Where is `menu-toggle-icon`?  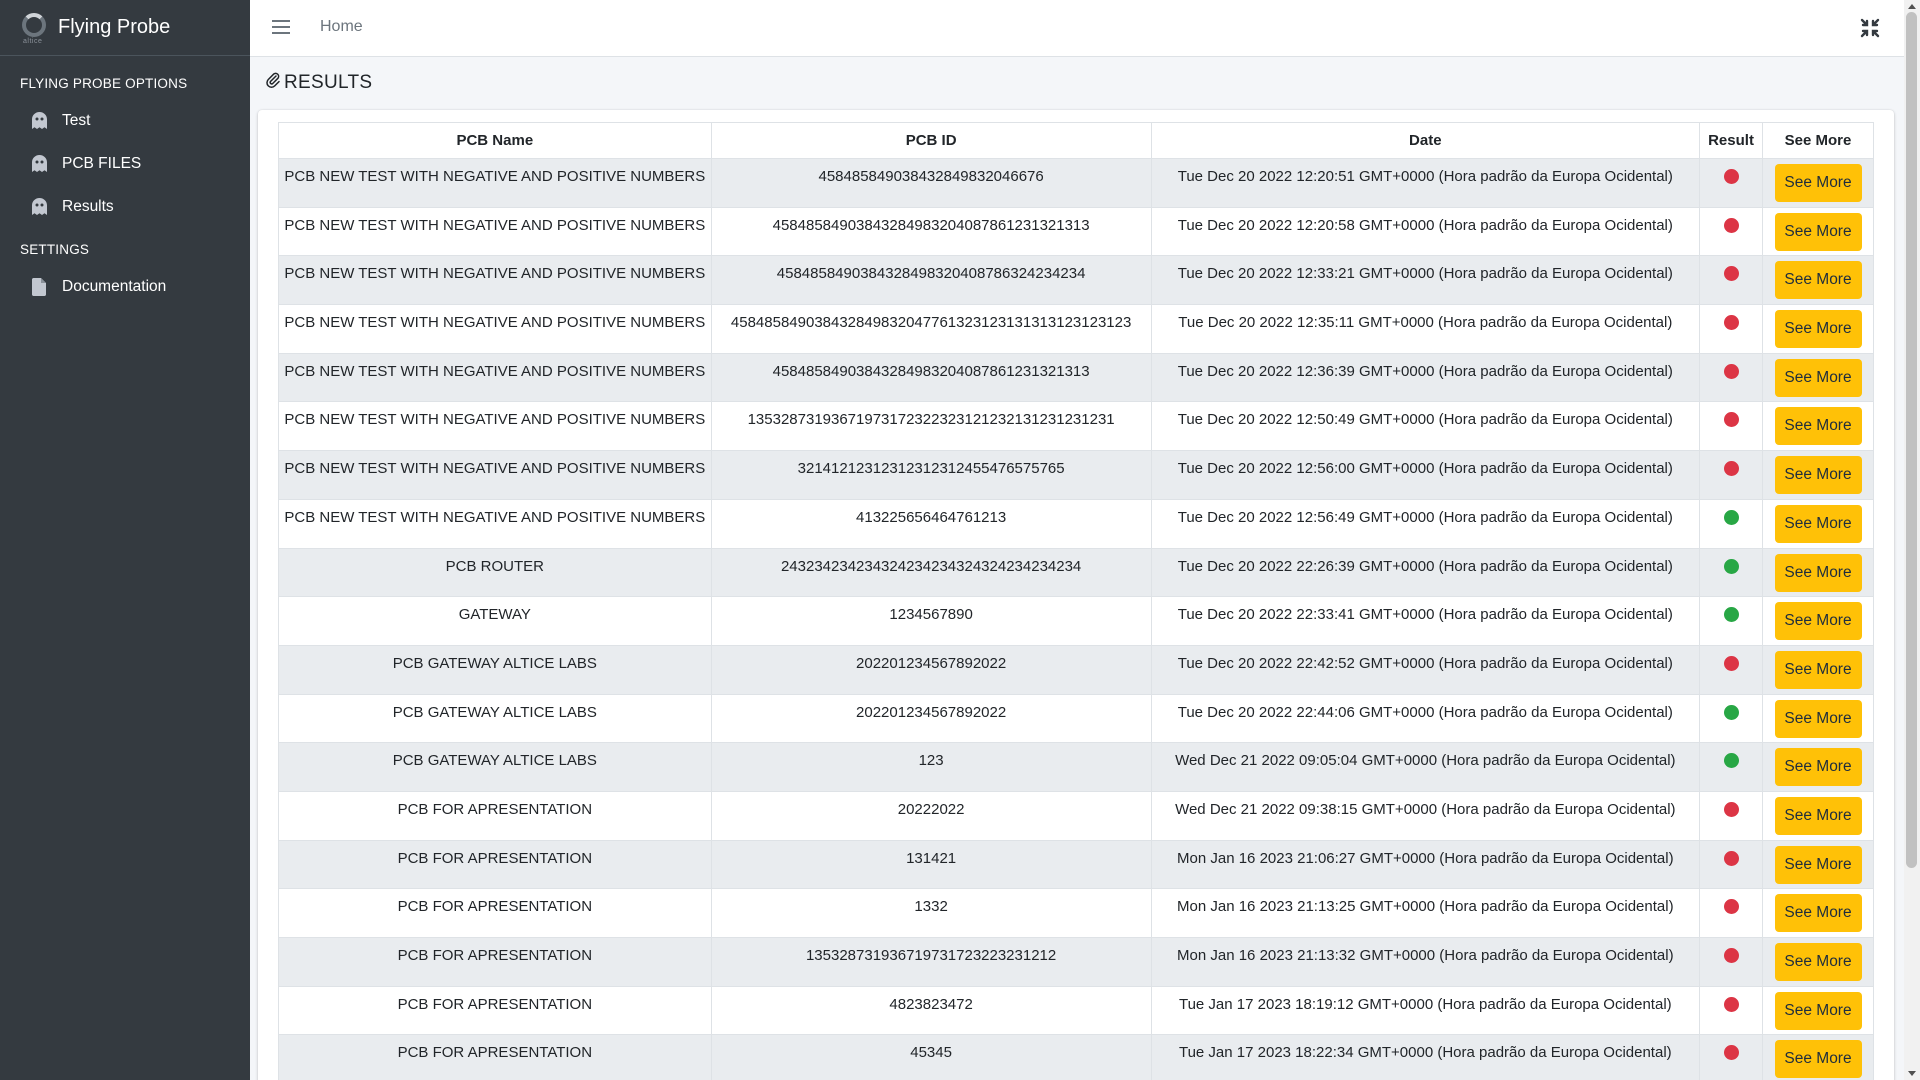 menu-toggle-icon is located at coordinates (281, 28).